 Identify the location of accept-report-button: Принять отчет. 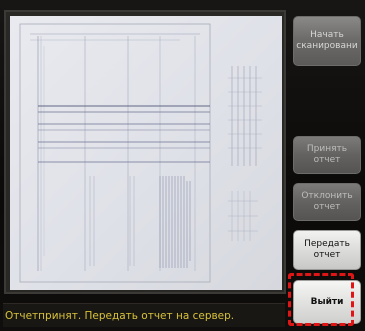
(327, 155).